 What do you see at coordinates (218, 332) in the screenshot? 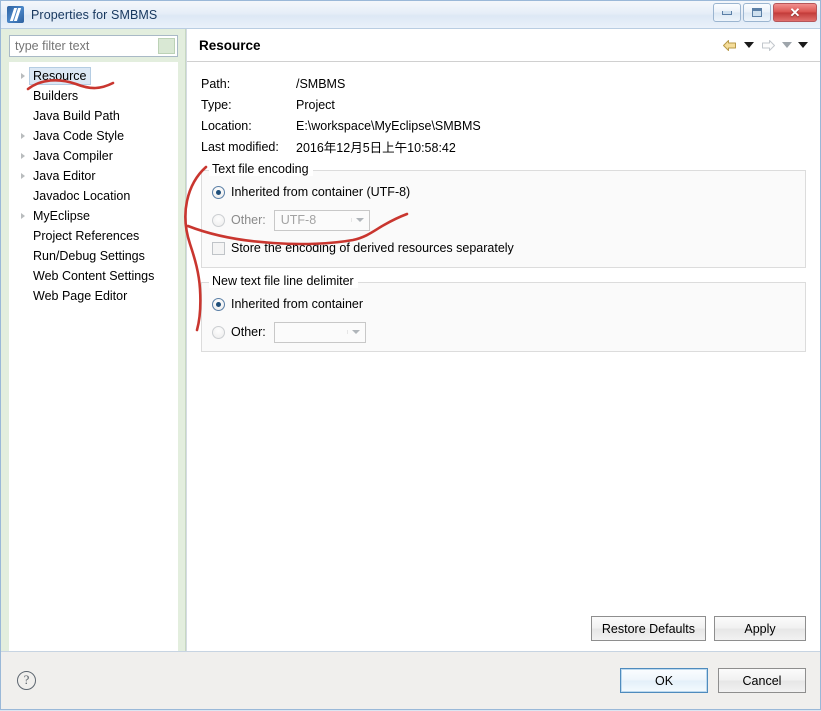
I see `radio-other-delimiter` at bounding box center [218, 332].